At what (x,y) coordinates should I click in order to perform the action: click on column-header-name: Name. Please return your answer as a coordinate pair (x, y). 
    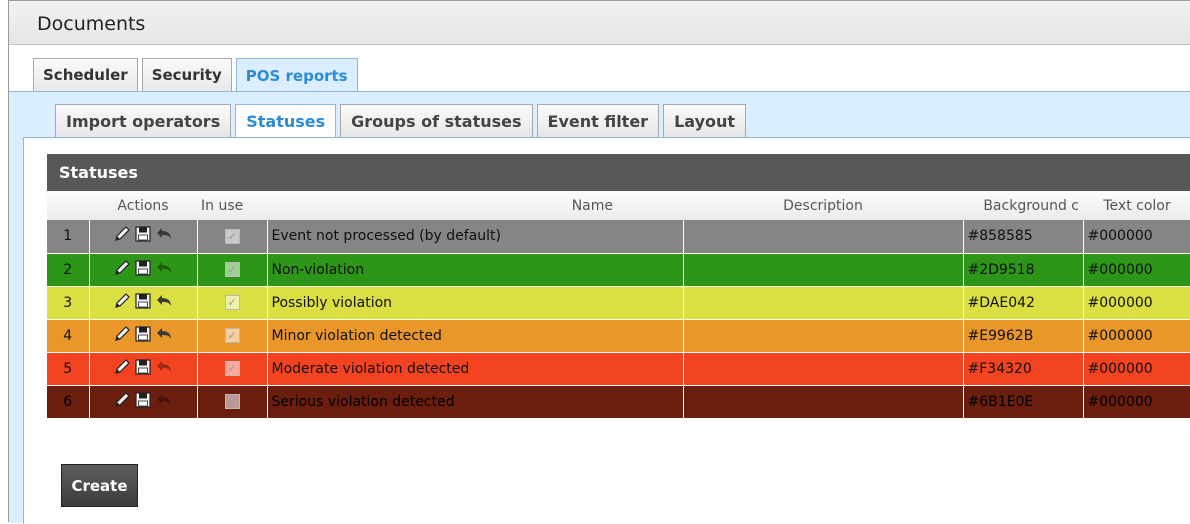
    Looking at the image, I should click on (475, 205).